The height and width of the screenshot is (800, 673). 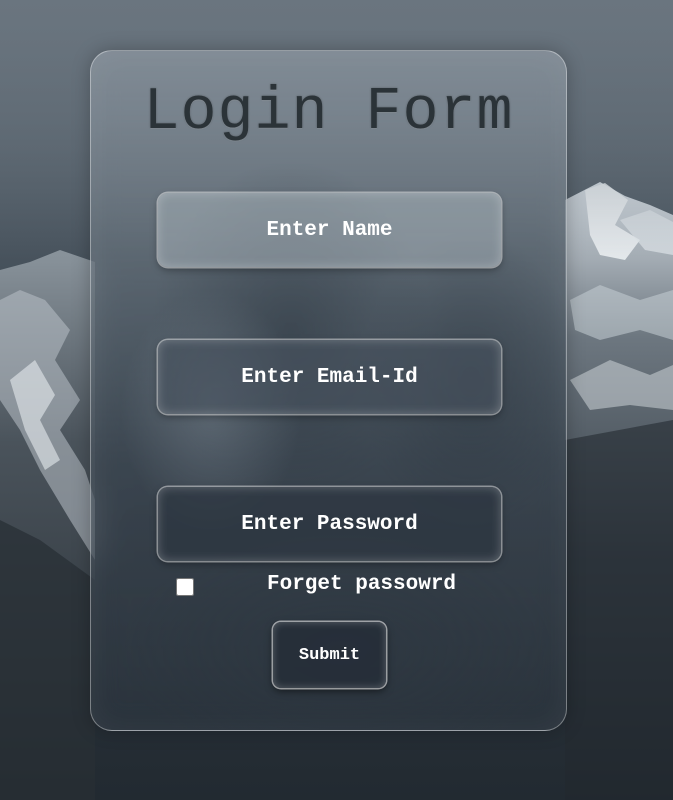 I want to click on password-input, so click(x=329, y=524).